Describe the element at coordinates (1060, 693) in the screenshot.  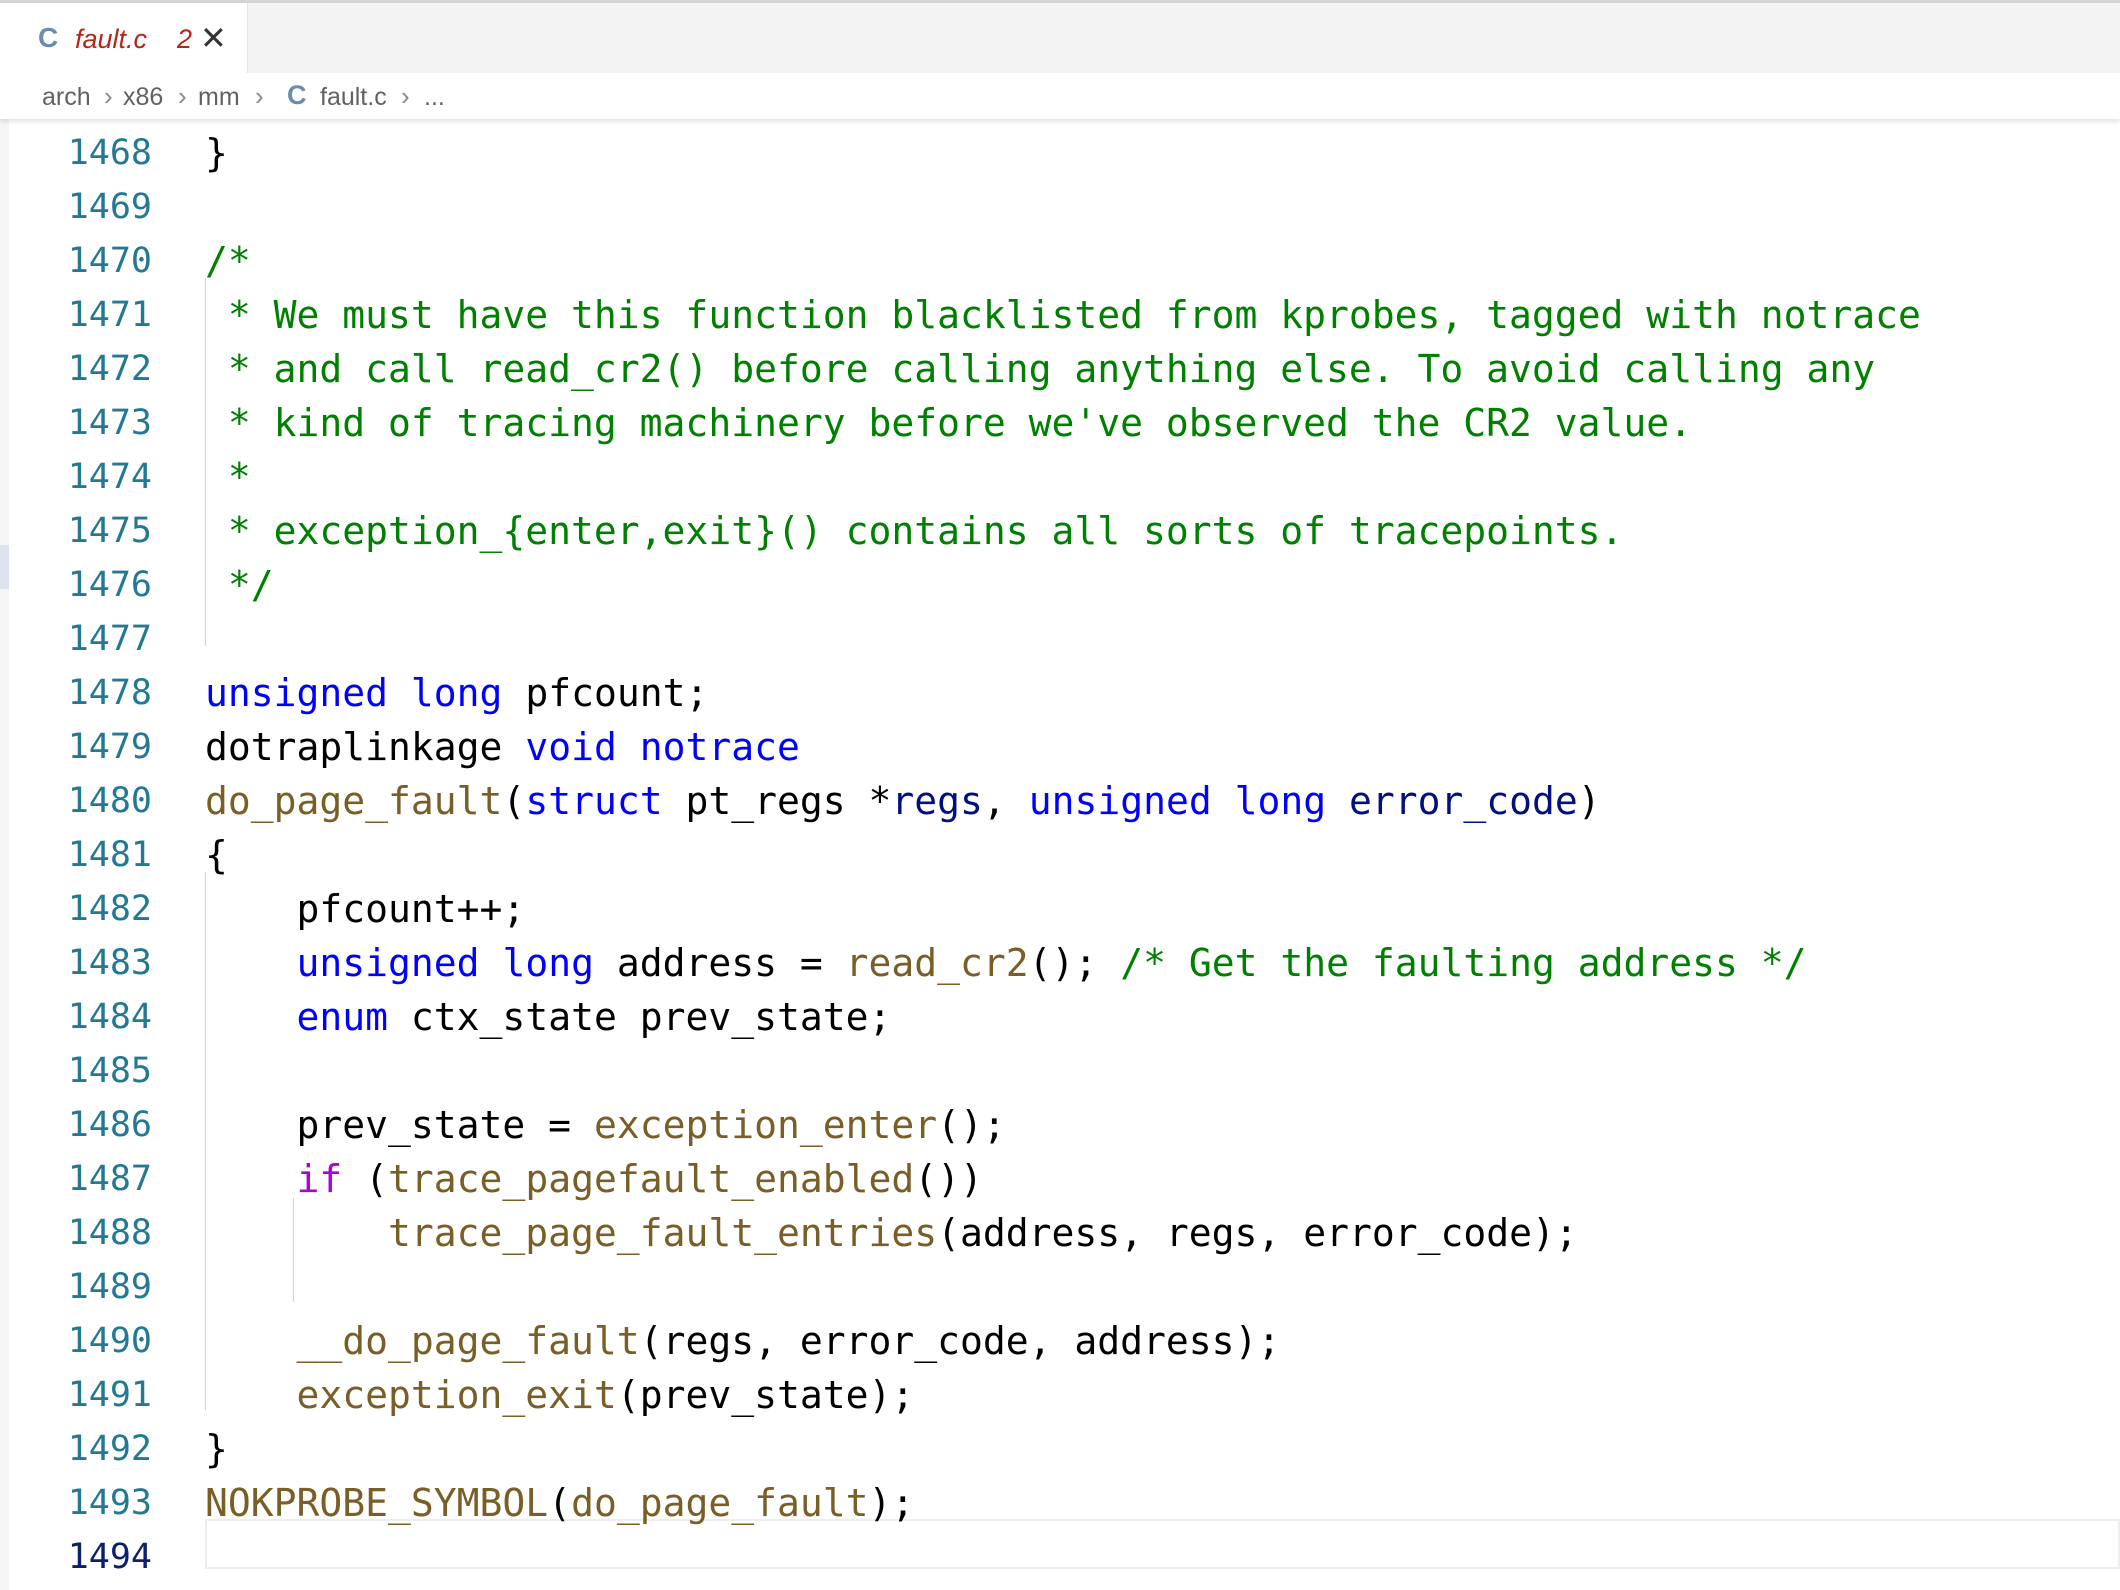
I see `code-line: 1478 unsigned long pfcount;` at that location.